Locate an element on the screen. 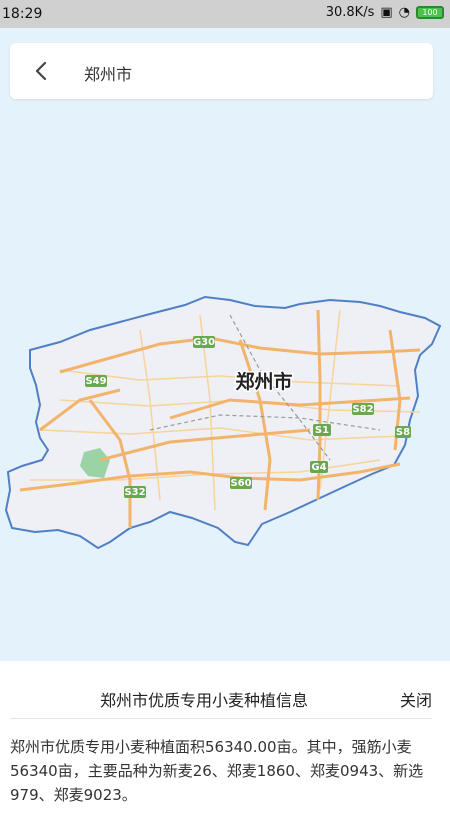  road-sign-s8: S8 is located at coordinates (403, 432).